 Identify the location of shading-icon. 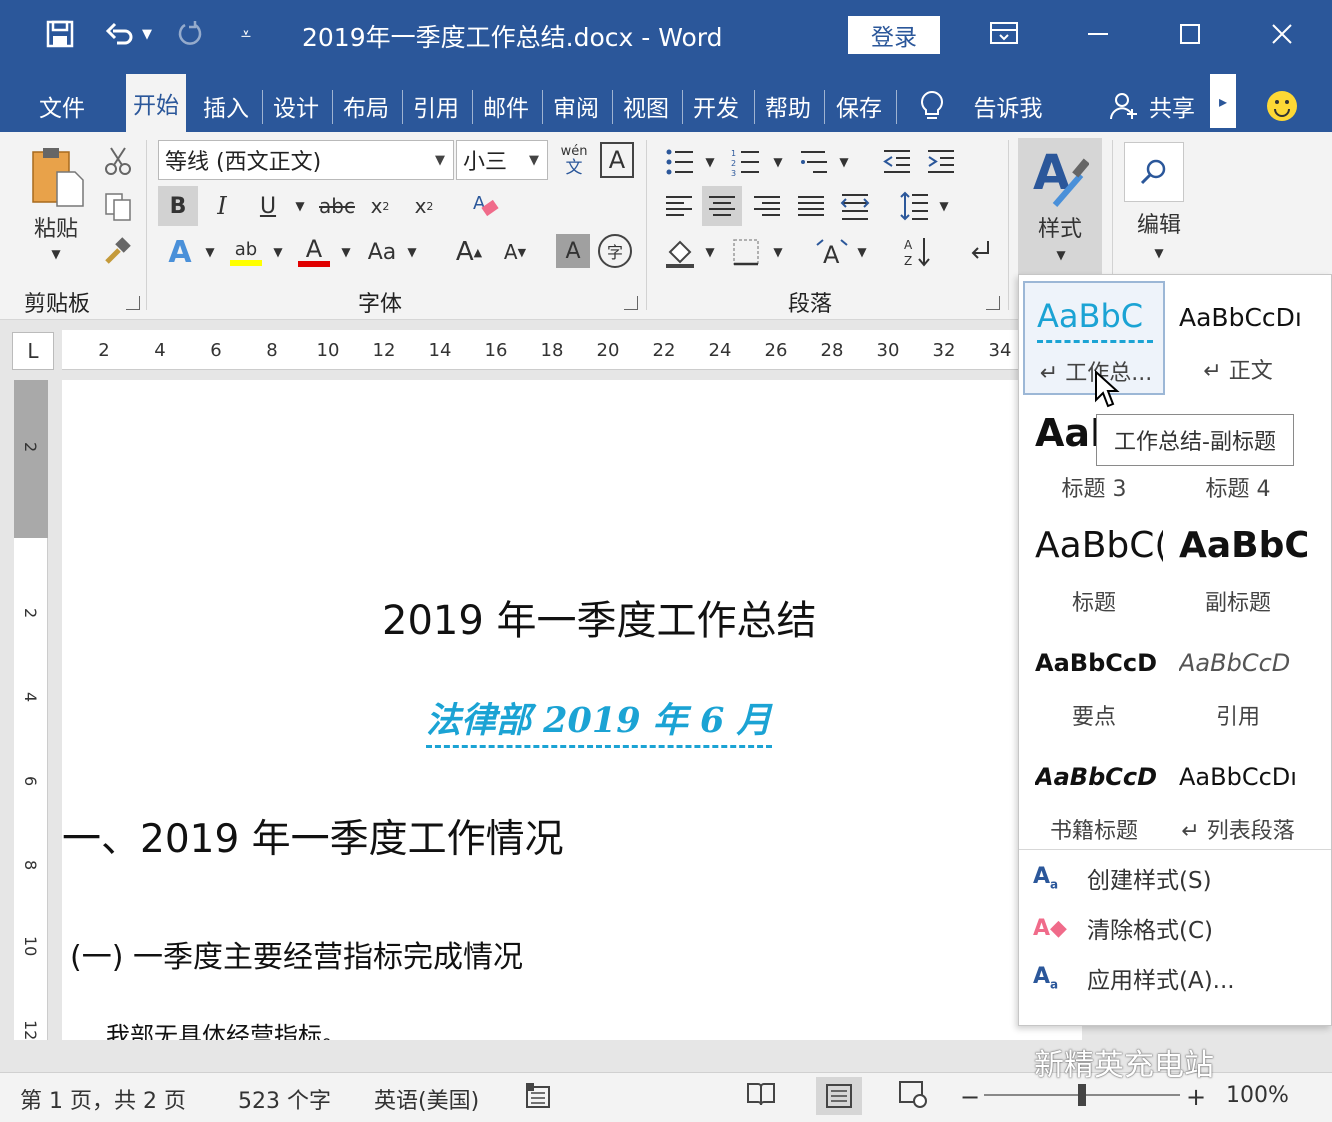
(680, 252).